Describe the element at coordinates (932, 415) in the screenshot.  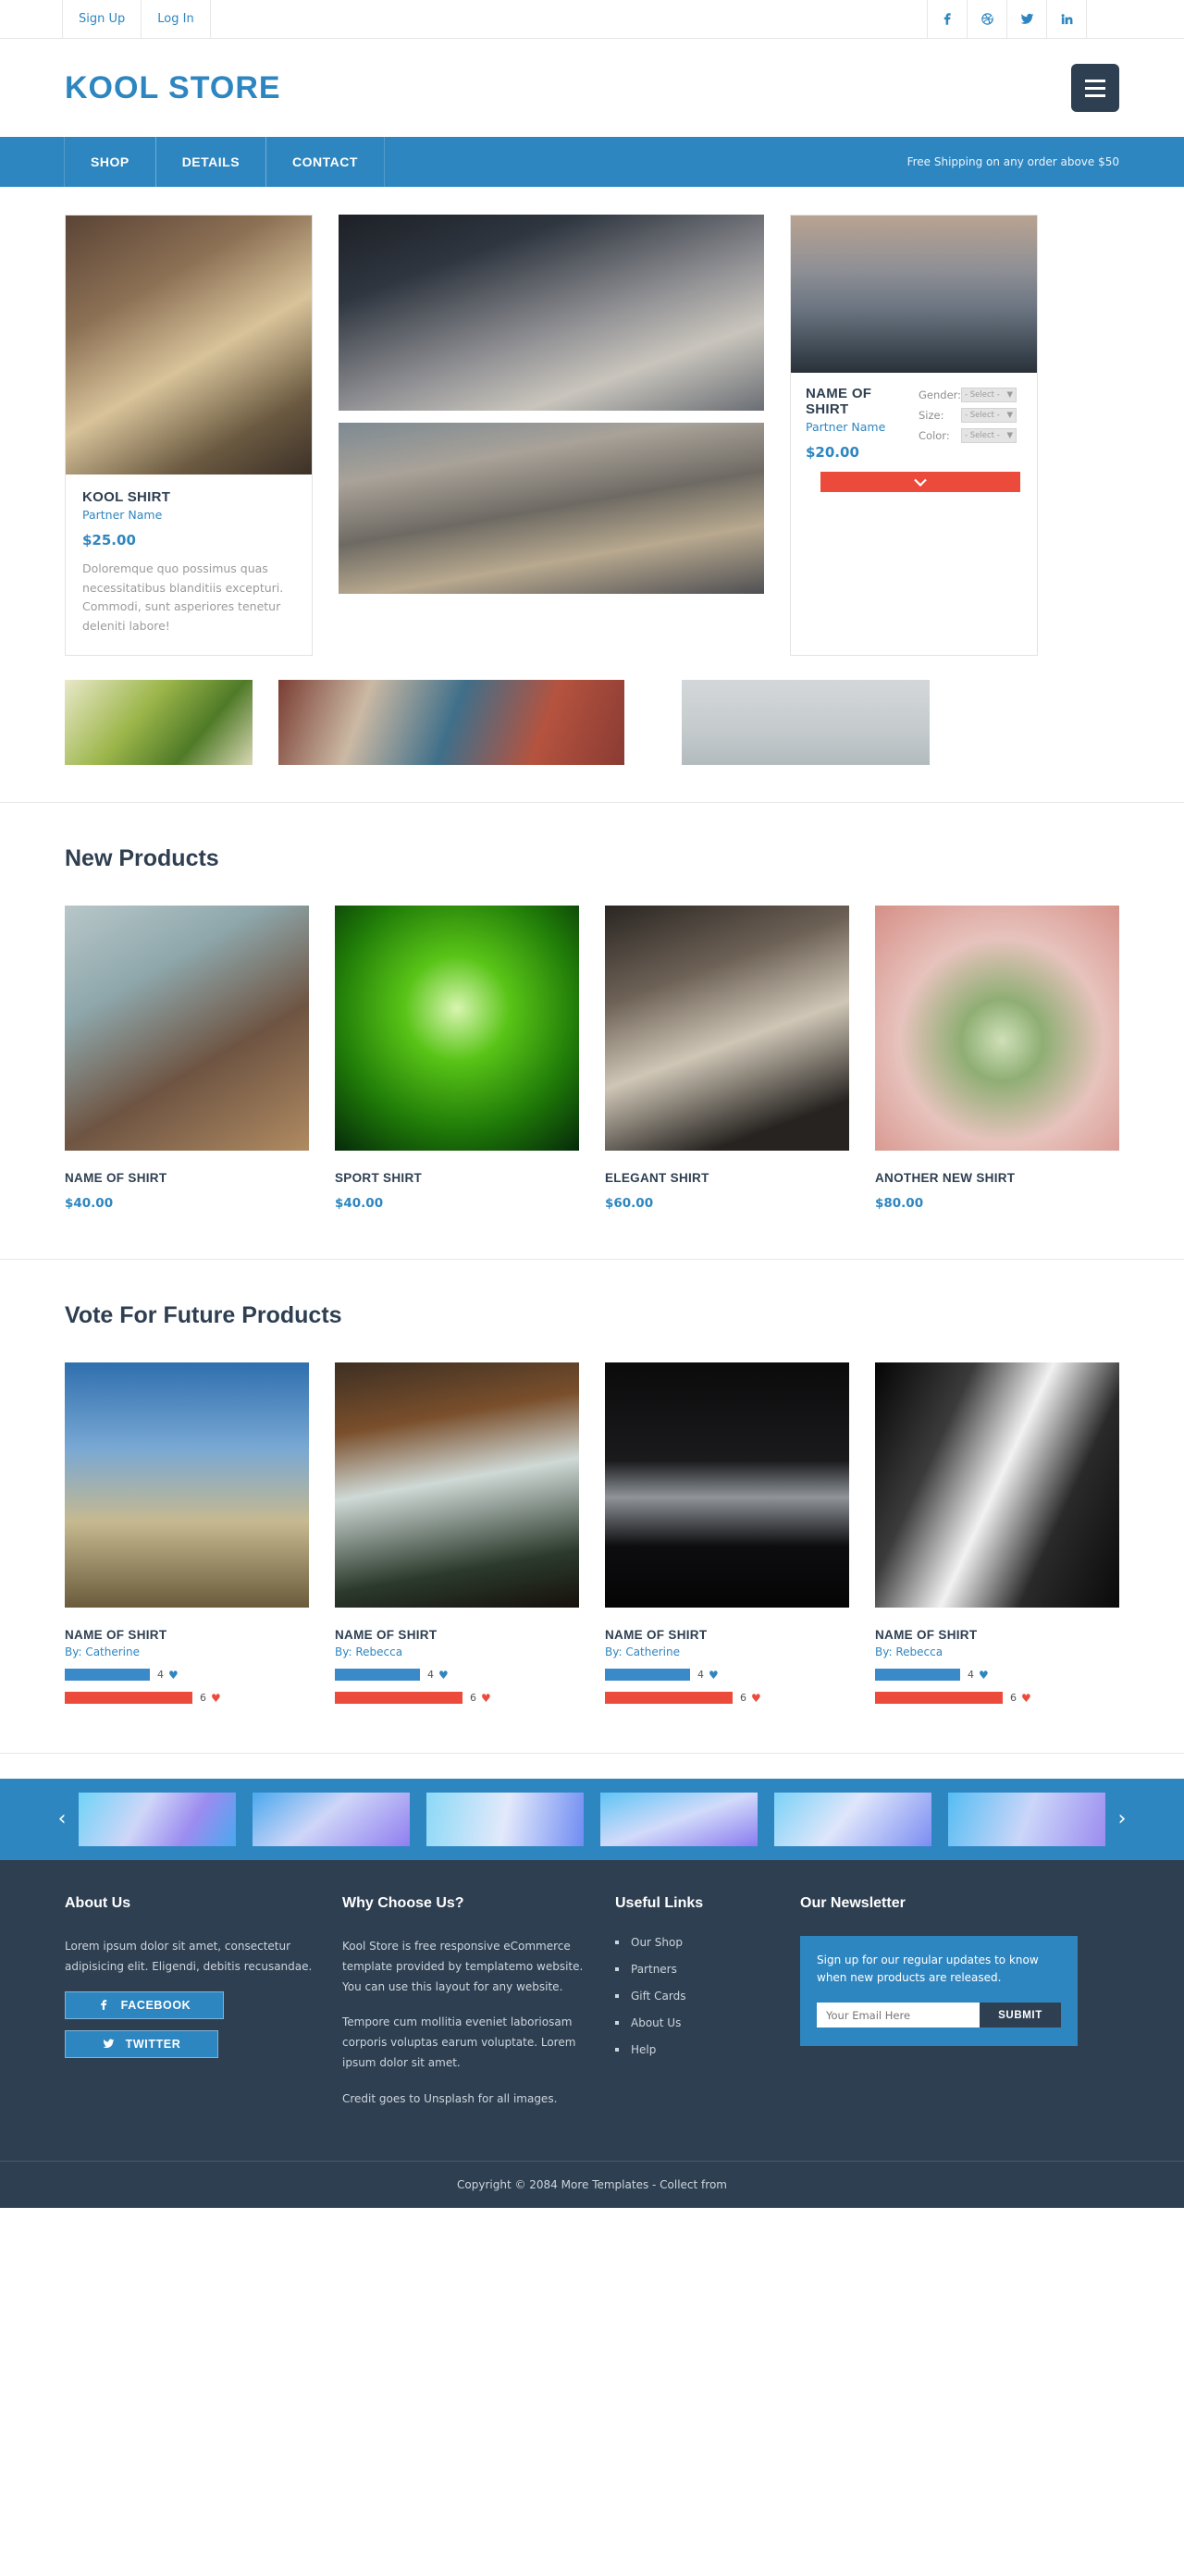
I see `option-size-label: Size:` at that location.